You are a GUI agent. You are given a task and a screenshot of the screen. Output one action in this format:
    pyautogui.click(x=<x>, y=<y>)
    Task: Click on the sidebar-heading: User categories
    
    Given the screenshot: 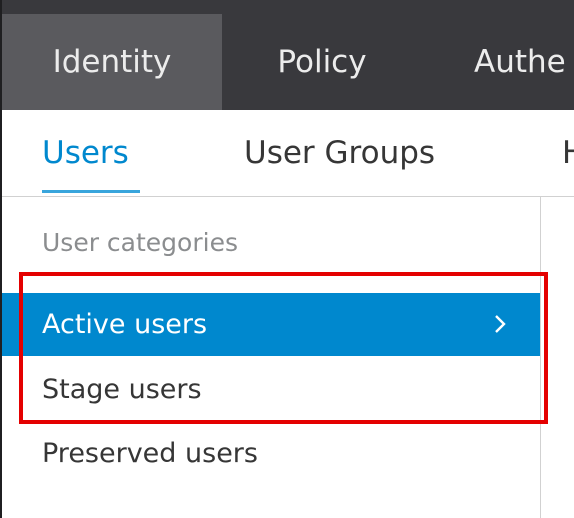 What is the action you would take?
    pyautogui.click(x=140, y=242)
    